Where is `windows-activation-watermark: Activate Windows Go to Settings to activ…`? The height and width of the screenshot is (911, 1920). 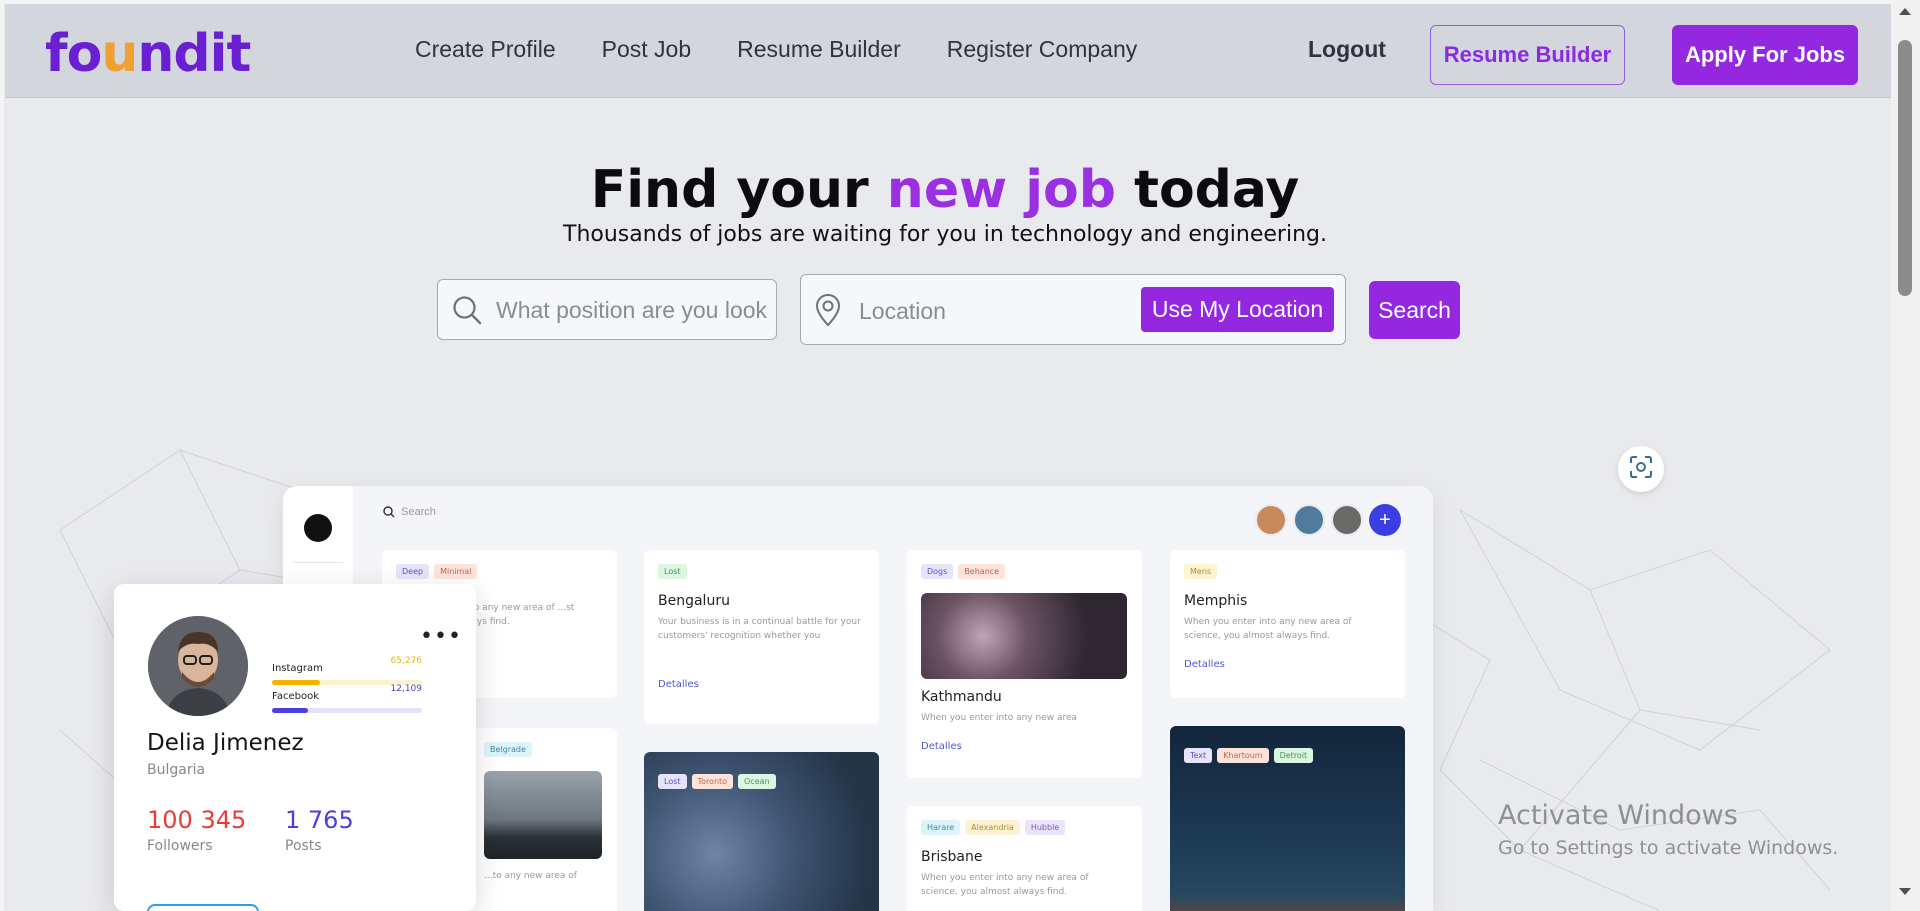 windows-activation-watermark: Activate Windows Go to Settings to activ… is located at coordinates (1668, 829).